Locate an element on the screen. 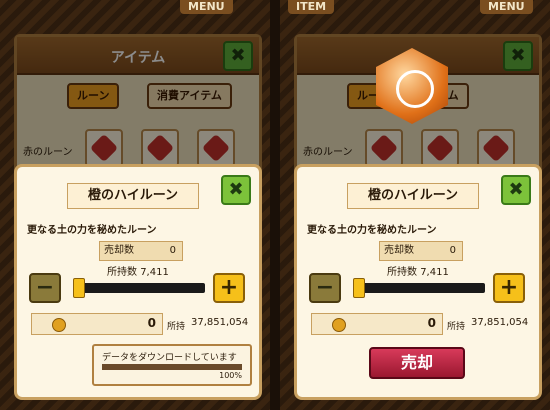 The width and height of the screenshot is (550, 410). download-percent: 100% is located at coordinates (230, 375).